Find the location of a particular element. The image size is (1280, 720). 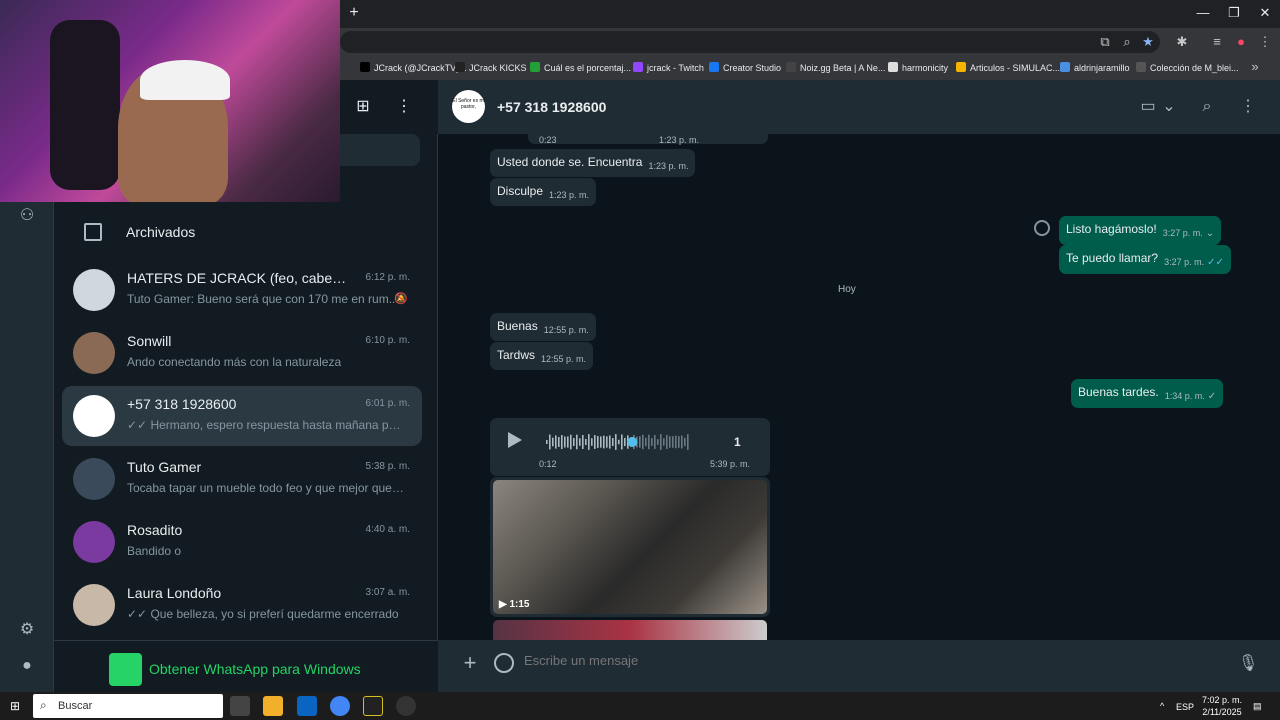

message-input is located at coordinates (874, 660).